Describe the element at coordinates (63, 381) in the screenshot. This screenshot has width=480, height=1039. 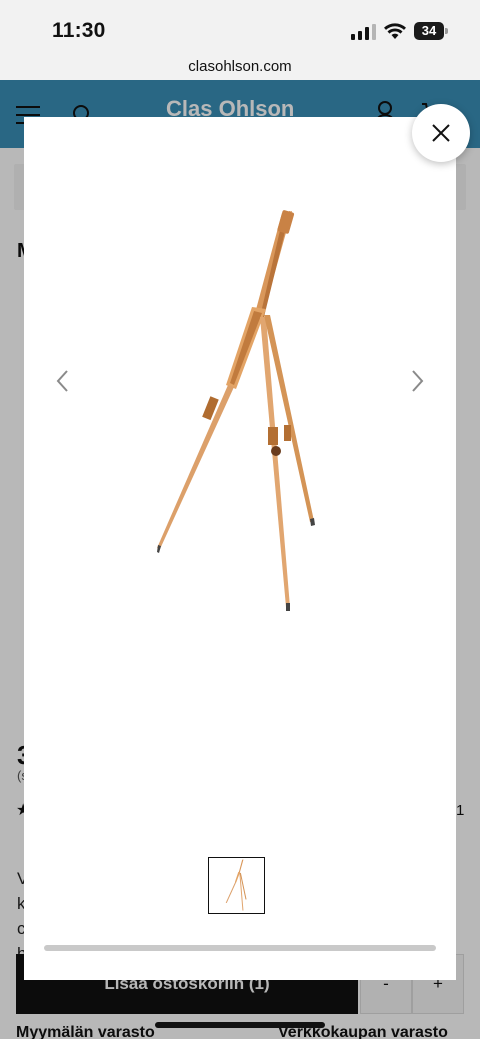
I see `chevron-left-icon` at that location.